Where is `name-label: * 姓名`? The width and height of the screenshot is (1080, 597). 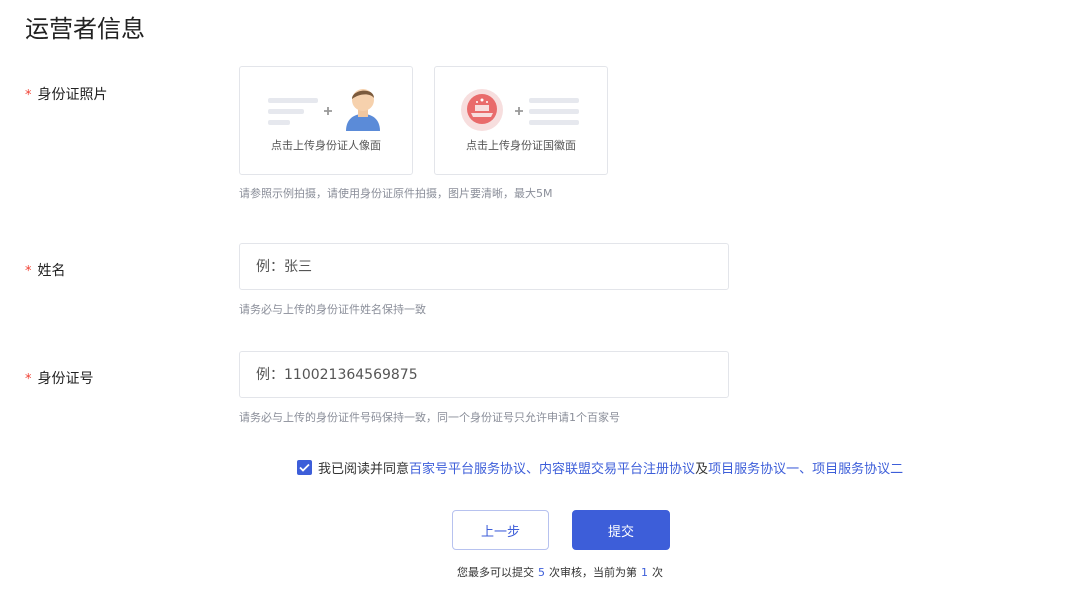
name-label: * 姓名 is located at coordinates (45, 270).